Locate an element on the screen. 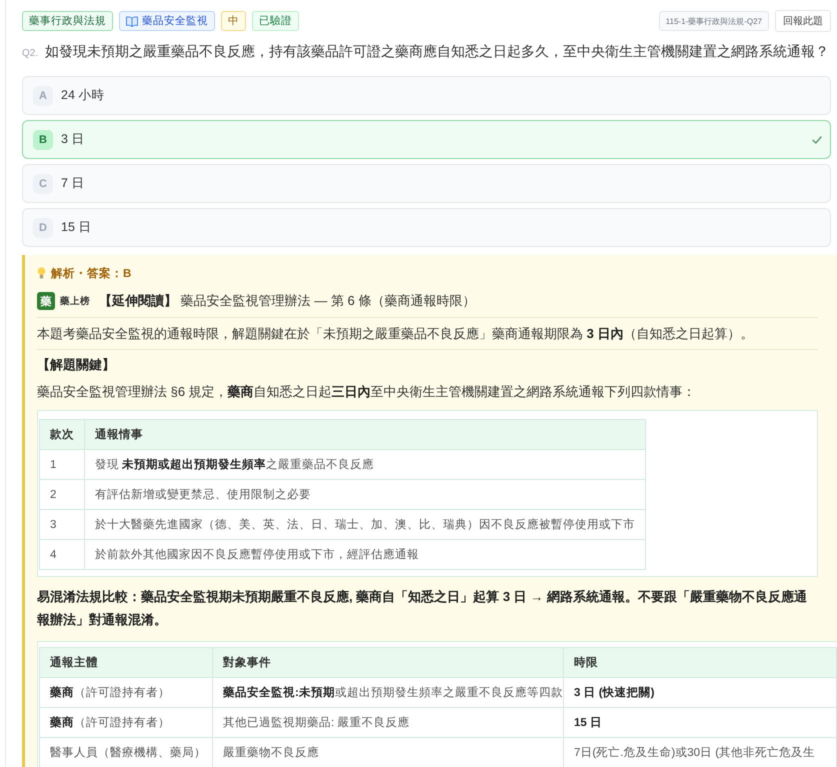 The height and width of the screenshot is (767, 837). answer-option: D 15 日 is located at coordinates (426, 227).